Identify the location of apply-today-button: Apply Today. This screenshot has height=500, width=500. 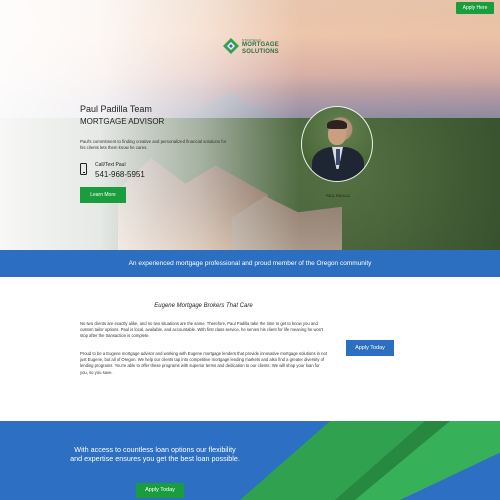
(370, 348).